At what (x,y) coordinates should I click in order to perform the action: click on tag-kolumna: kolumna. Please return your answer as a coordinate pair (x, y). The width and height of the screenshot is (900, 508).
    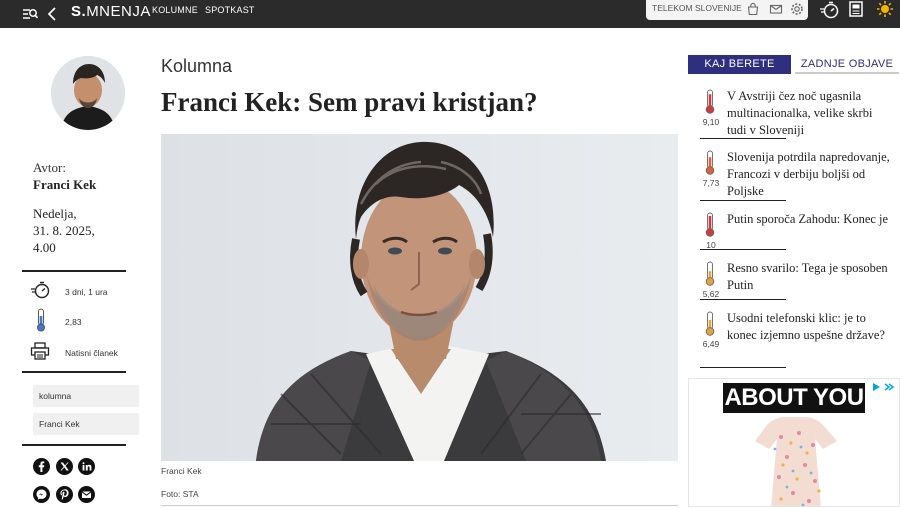
    Looking at the image, I should click on (86, 396).